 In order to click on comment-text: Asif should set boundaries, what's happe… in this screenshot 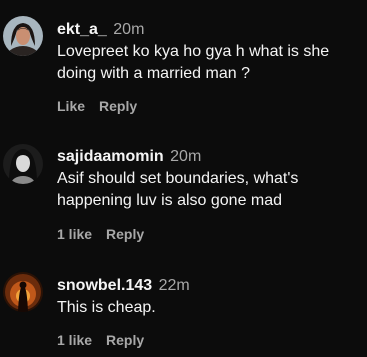, I will do `click(178, 189)`.